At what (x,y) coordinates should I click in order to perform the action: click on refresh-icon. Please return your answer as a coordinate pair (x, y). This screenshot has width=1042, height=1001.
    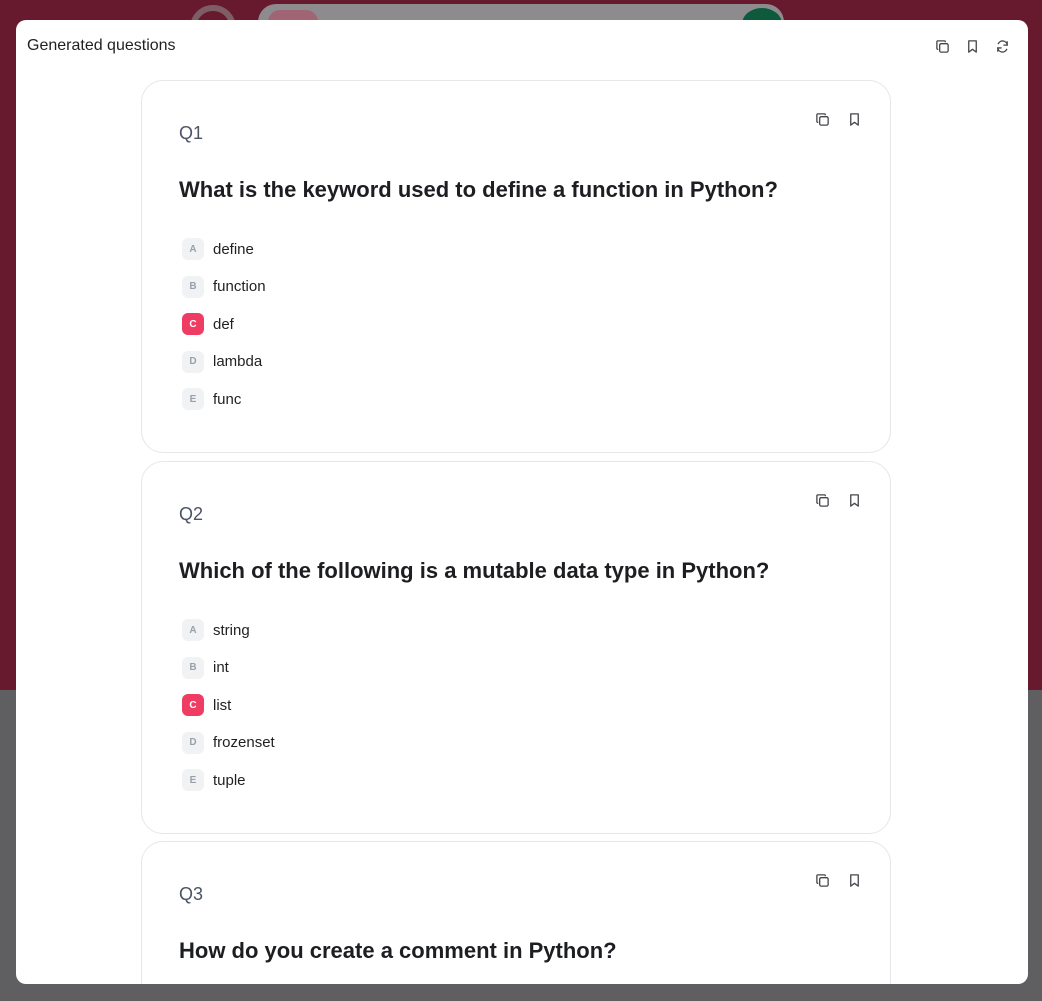
    Looking at the image, I should click on (1002, 46).